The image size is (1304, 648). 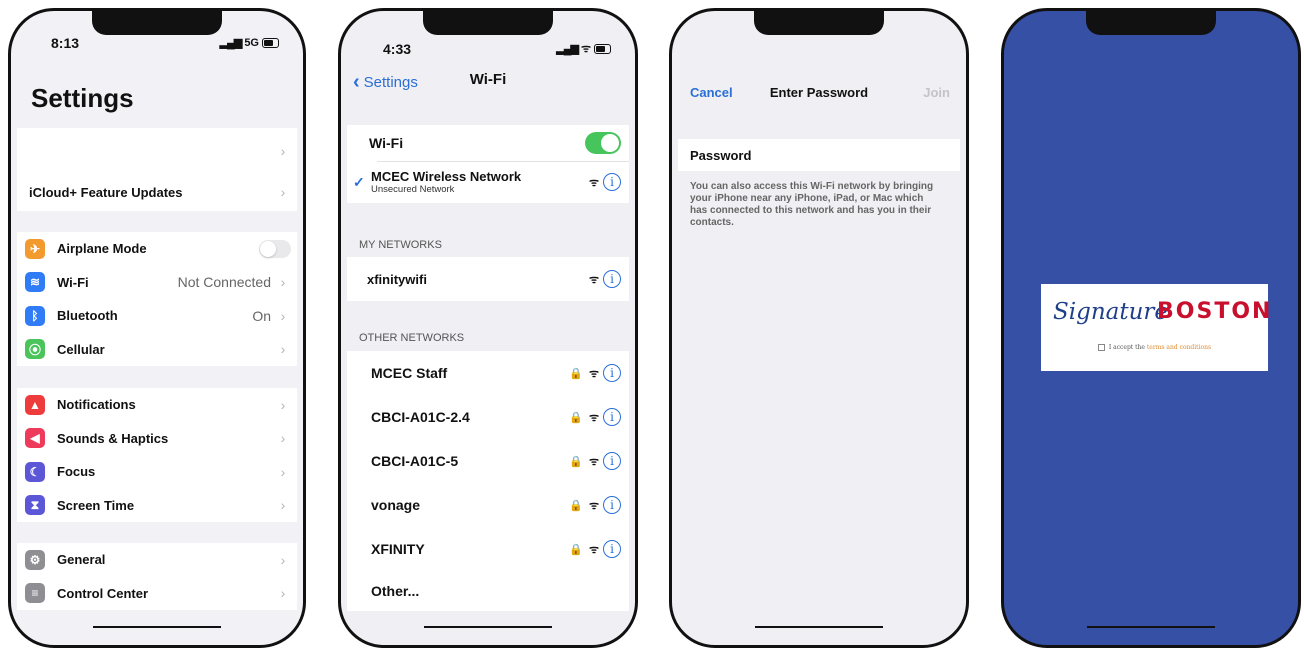 What do you see at coordinates (488, 505) in the screenshot?
I see `network-row-vonage: vonage 🔒 ᯤ i` at bounding box center [488, 505].